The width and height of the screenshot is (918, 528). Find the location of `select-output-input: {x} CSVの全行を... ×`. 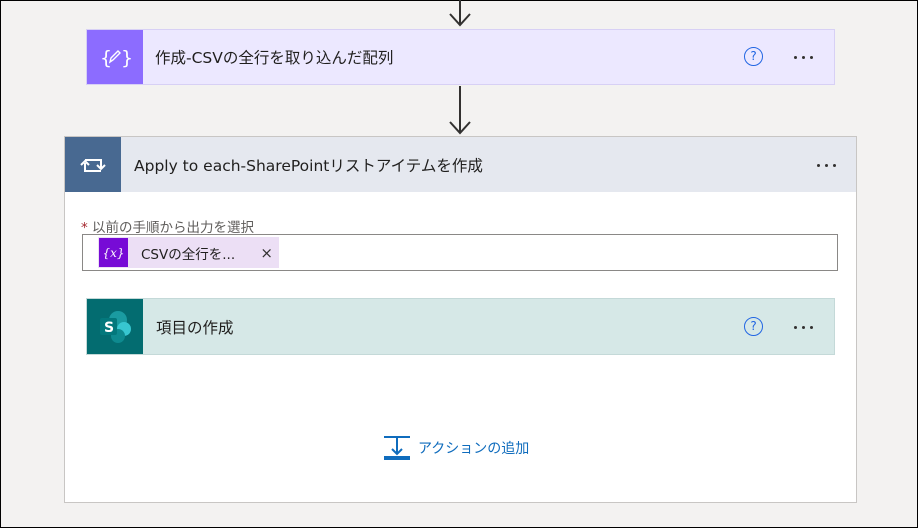

select-output-input: {x} CSVの全行を... × is located at coordinates (460, 252).